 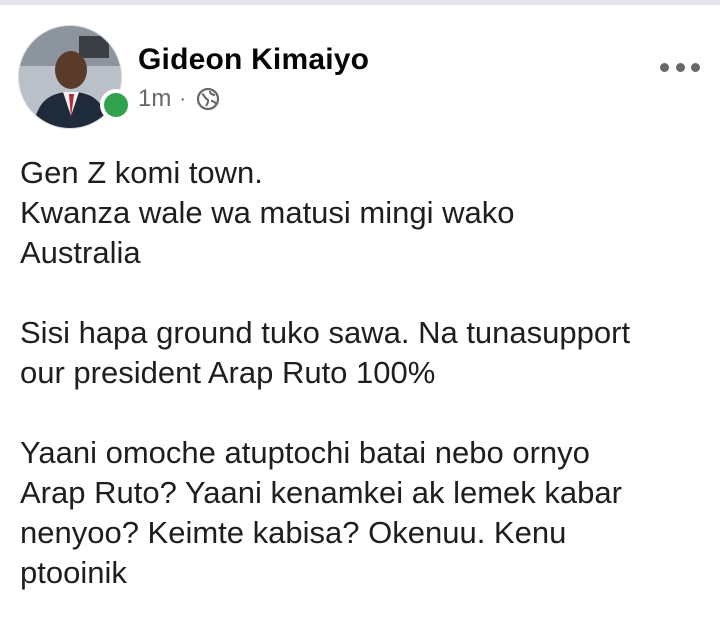 What do you see at coordinates (154, 99) in the screenshot?
I see `post-timestamp: 1m` at bounding box center [154, 99].